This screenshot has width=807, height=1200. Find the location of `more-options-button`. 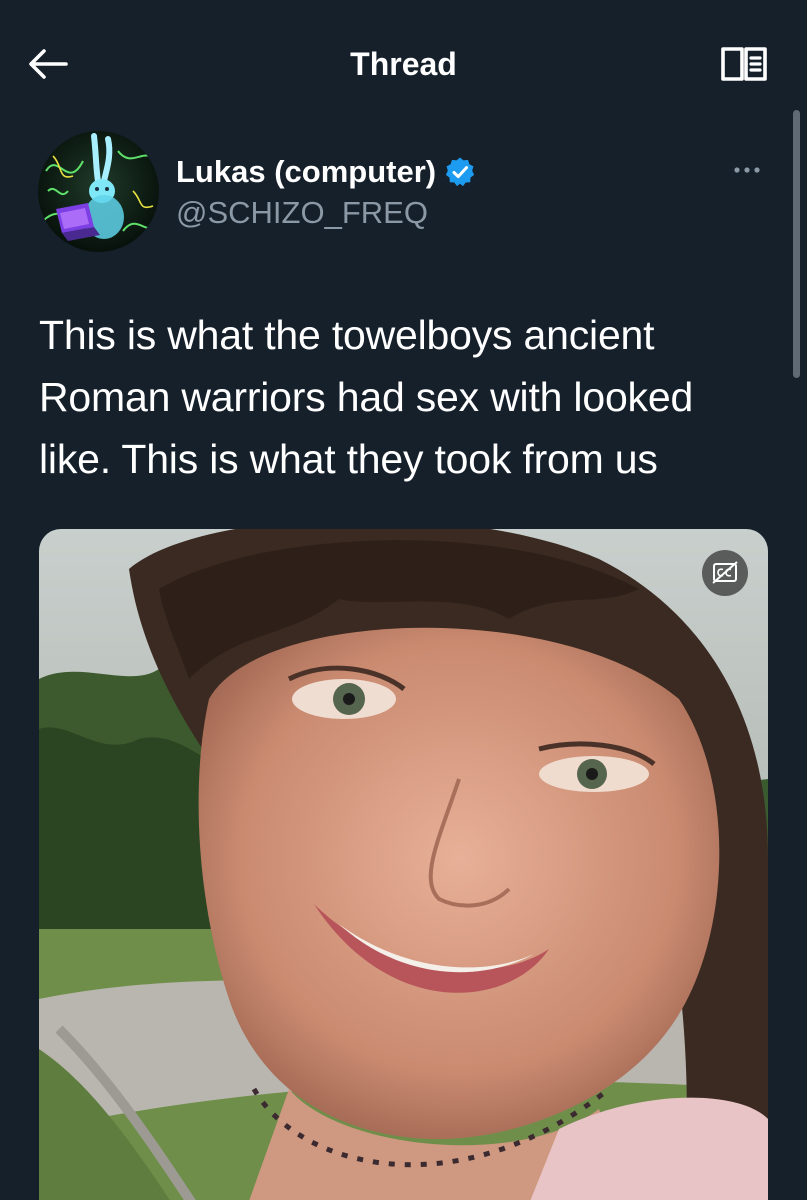

more-options-button is located at coordinates (747, 170).